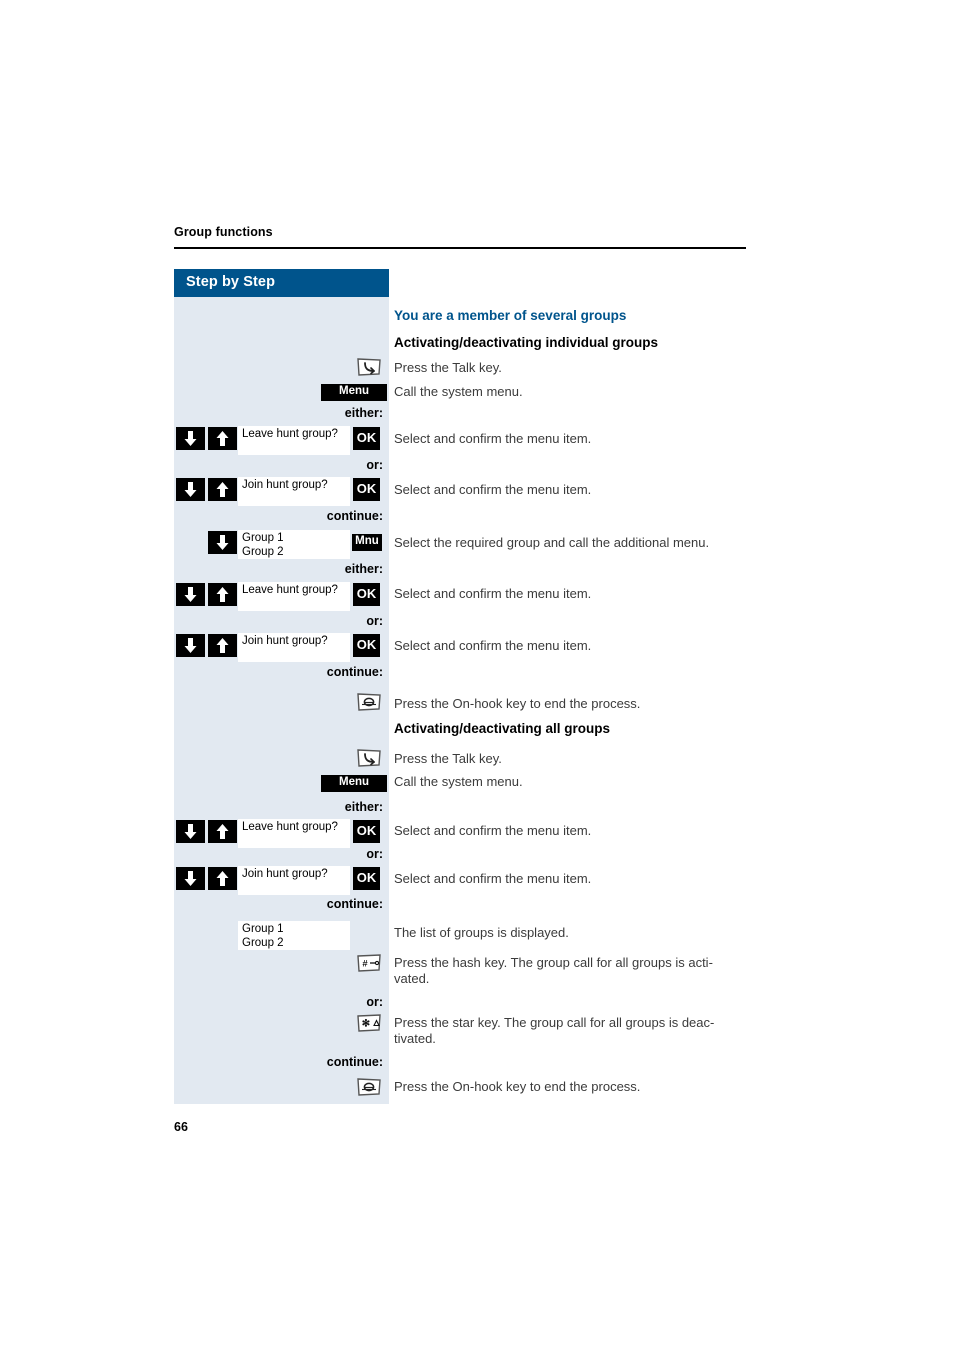  I want to click on display-line-leave-3: Leave hunt group?, so click(290, 827).